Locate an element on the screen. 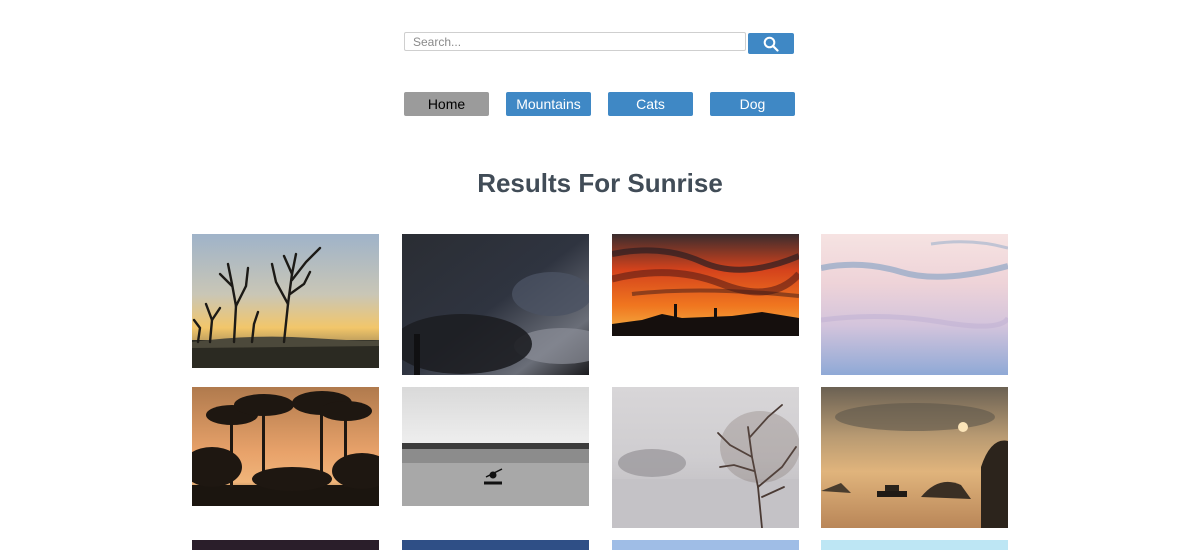 This screenshot has width=1200, height=550. search-icon is located at coordinates (771, 44).